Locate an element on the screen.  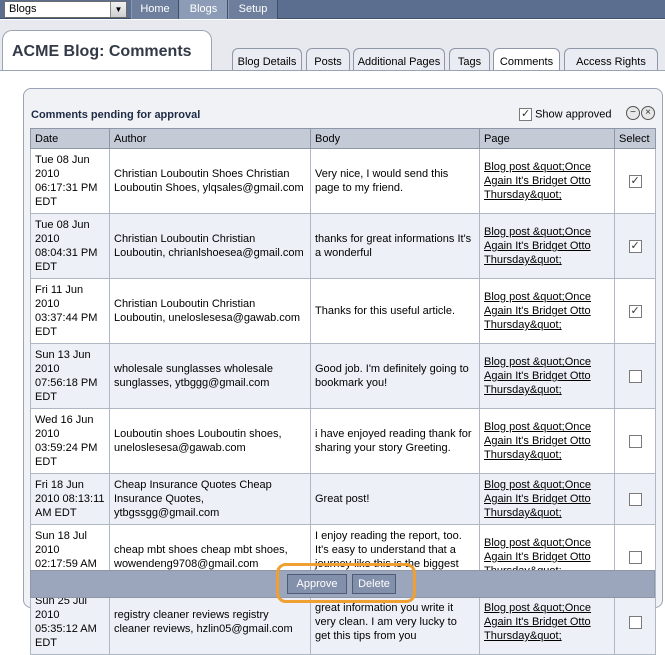
panel-title: Comments pending for approval is located at coordinates (116, 115).